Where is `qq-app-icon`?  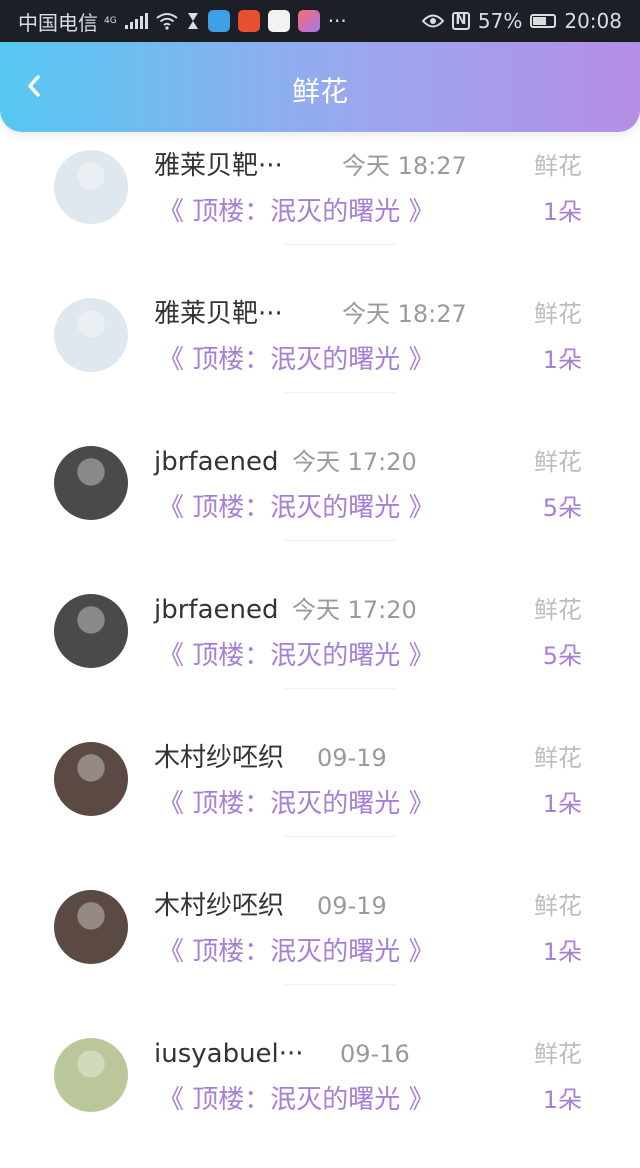
qq-app-icon is located at coordinates (278, 21).